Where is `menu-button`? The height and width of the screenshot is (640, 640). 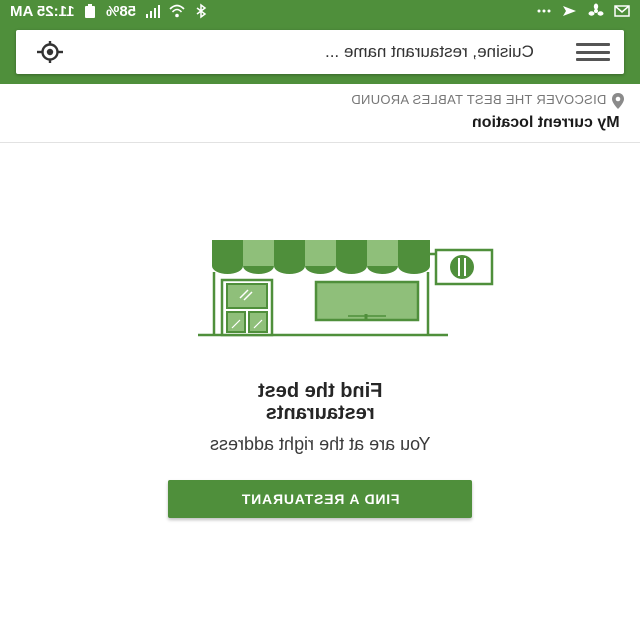 menu-button is located at coordinates (593, 52).